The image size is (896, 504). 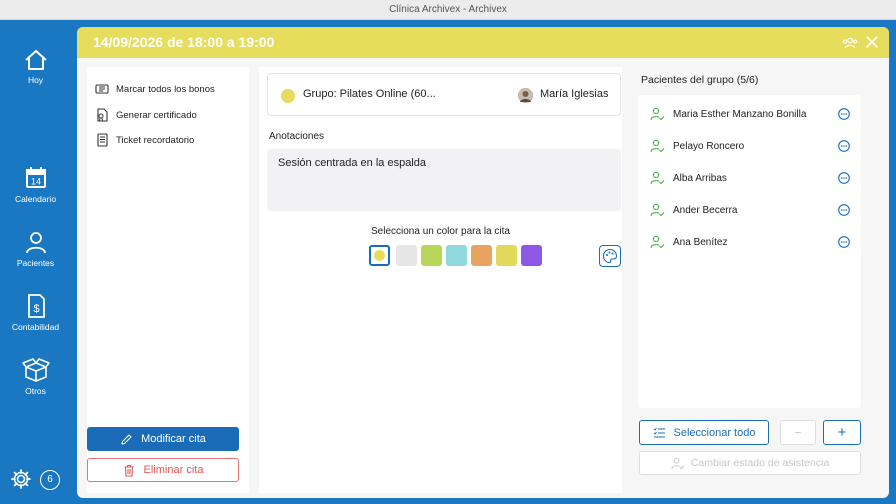 I want to click on nav-label: Otros, so click(x=35, y=391).